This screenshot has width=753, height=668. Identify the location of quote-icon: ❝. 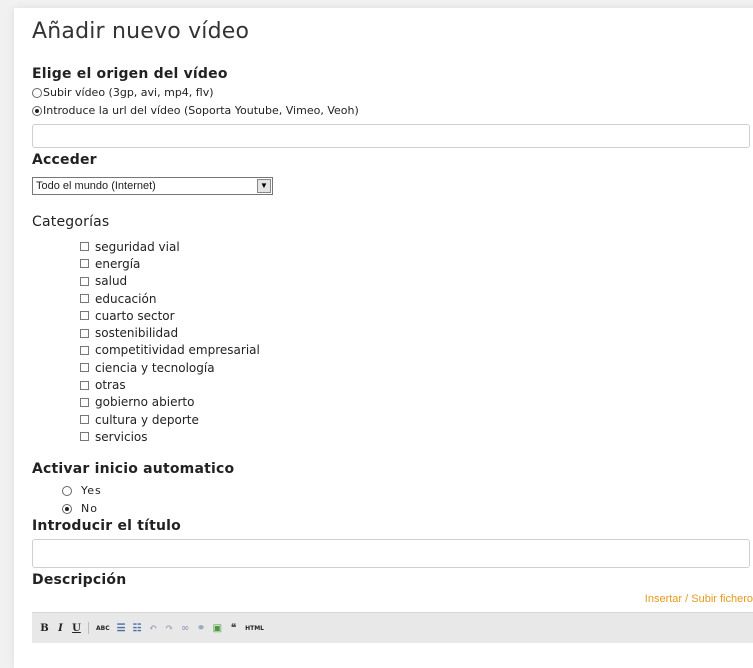
(233, 628).